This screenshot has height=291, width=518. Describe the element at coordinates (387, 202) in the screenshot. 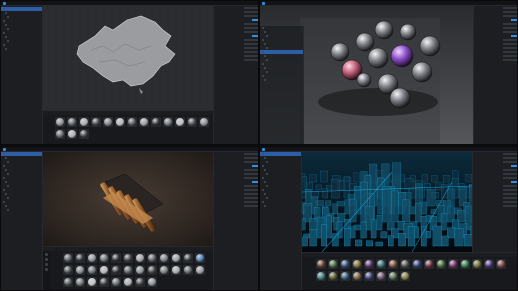

I see `viewport-city` at that location.